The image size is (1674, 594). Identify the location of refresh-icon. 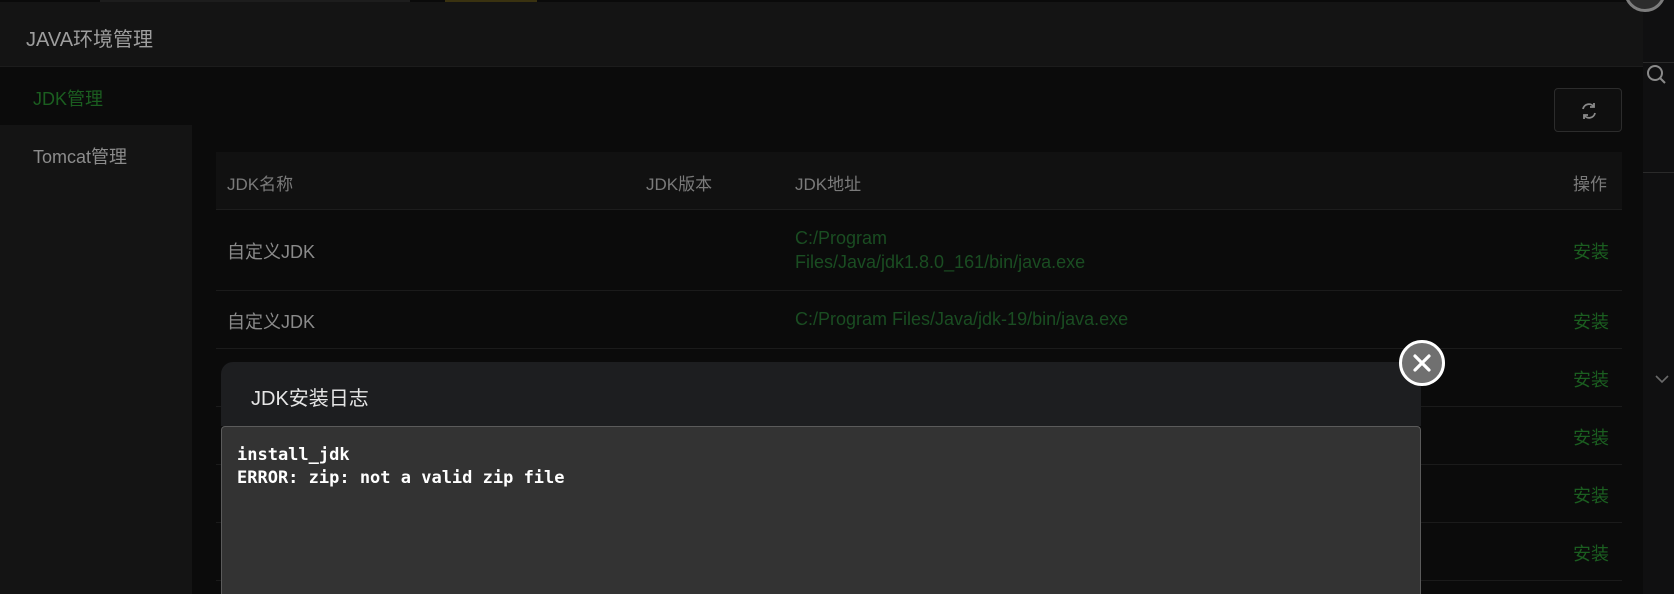
(1589, 111).